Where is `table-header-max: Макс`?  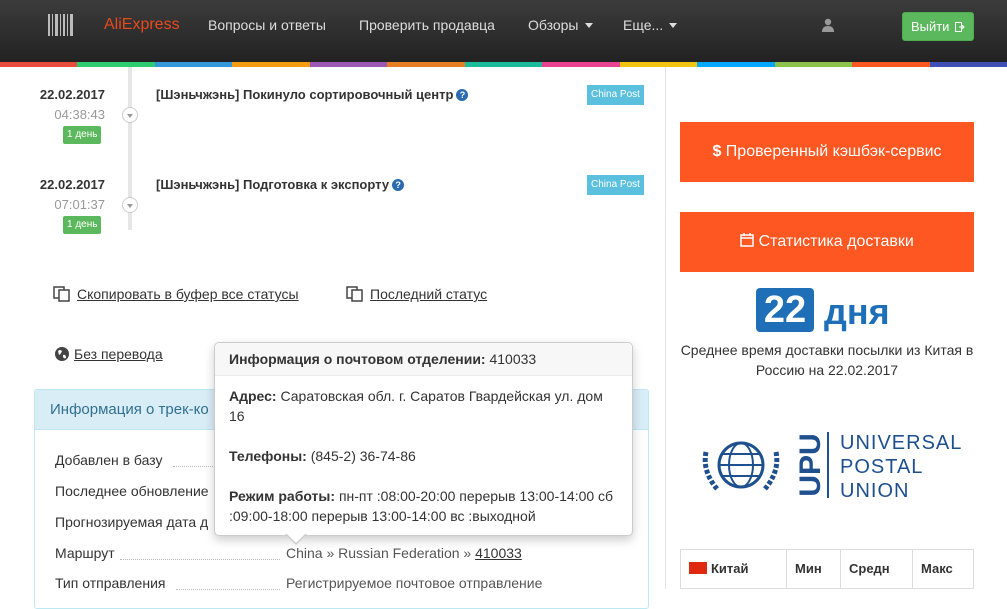
table-header-max: Макс is located at coordinates (937, 568).